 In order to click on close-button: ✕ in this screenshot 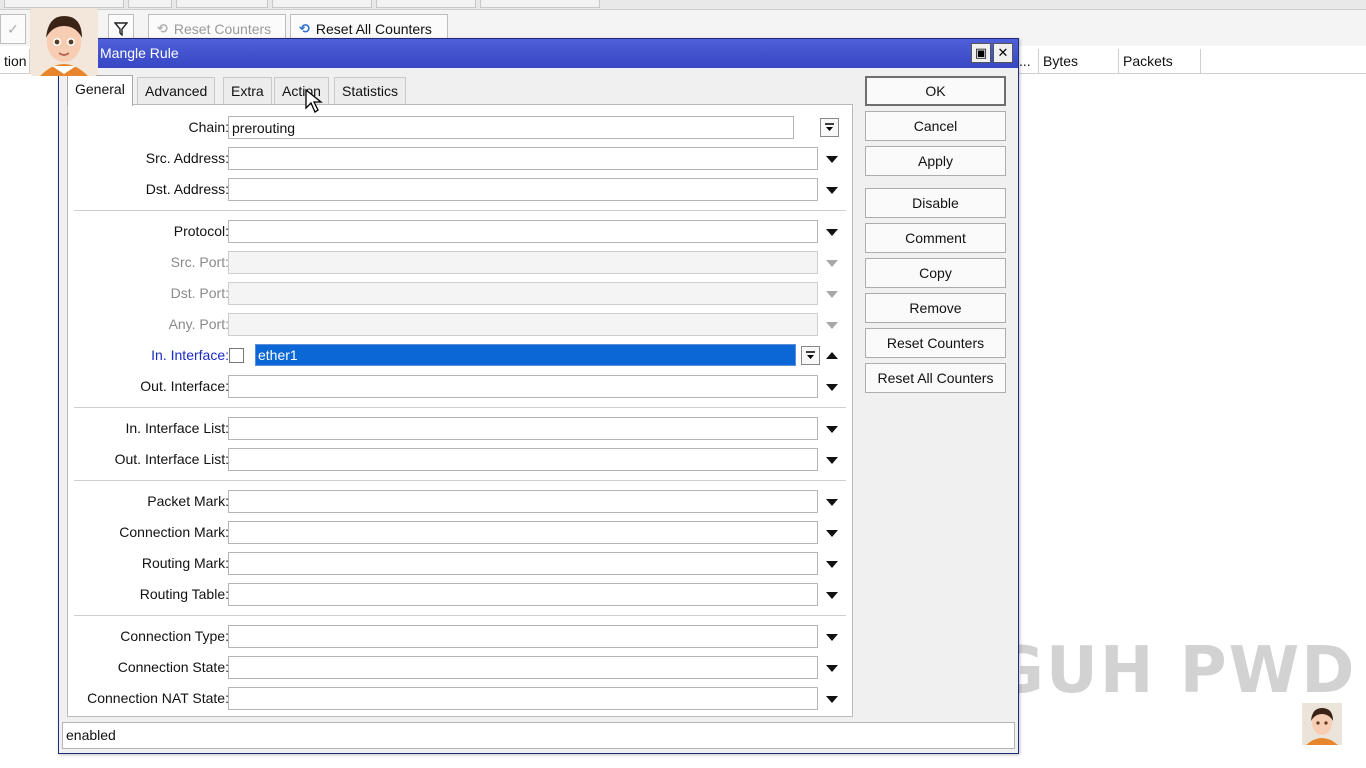, I will do `click(1003, 53)`.